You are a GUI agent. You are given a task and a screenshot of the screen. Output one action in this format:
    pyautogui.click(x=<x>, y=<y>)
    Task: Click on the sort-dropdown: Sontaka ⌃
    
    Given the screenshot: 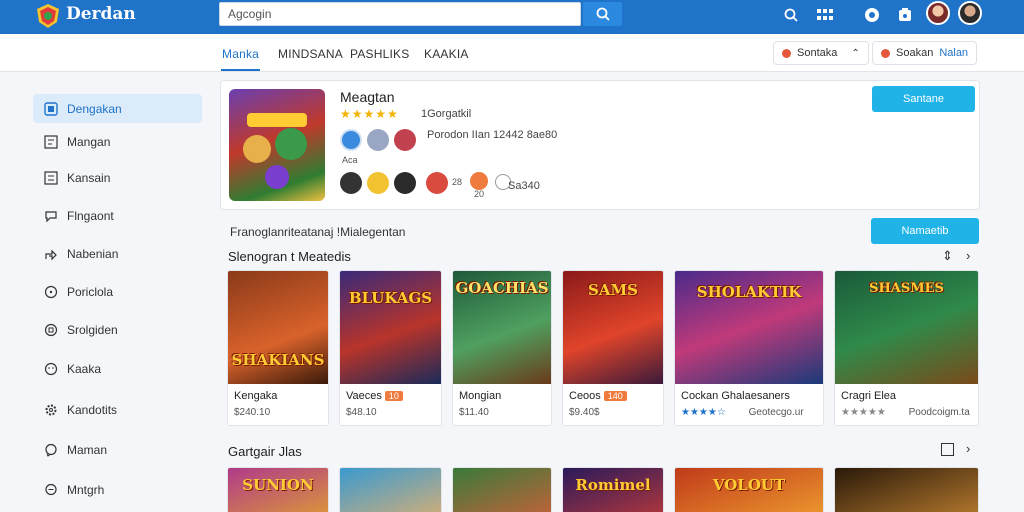 What is the action you would take?
    pyautogui.click(x=821, y=53)
    